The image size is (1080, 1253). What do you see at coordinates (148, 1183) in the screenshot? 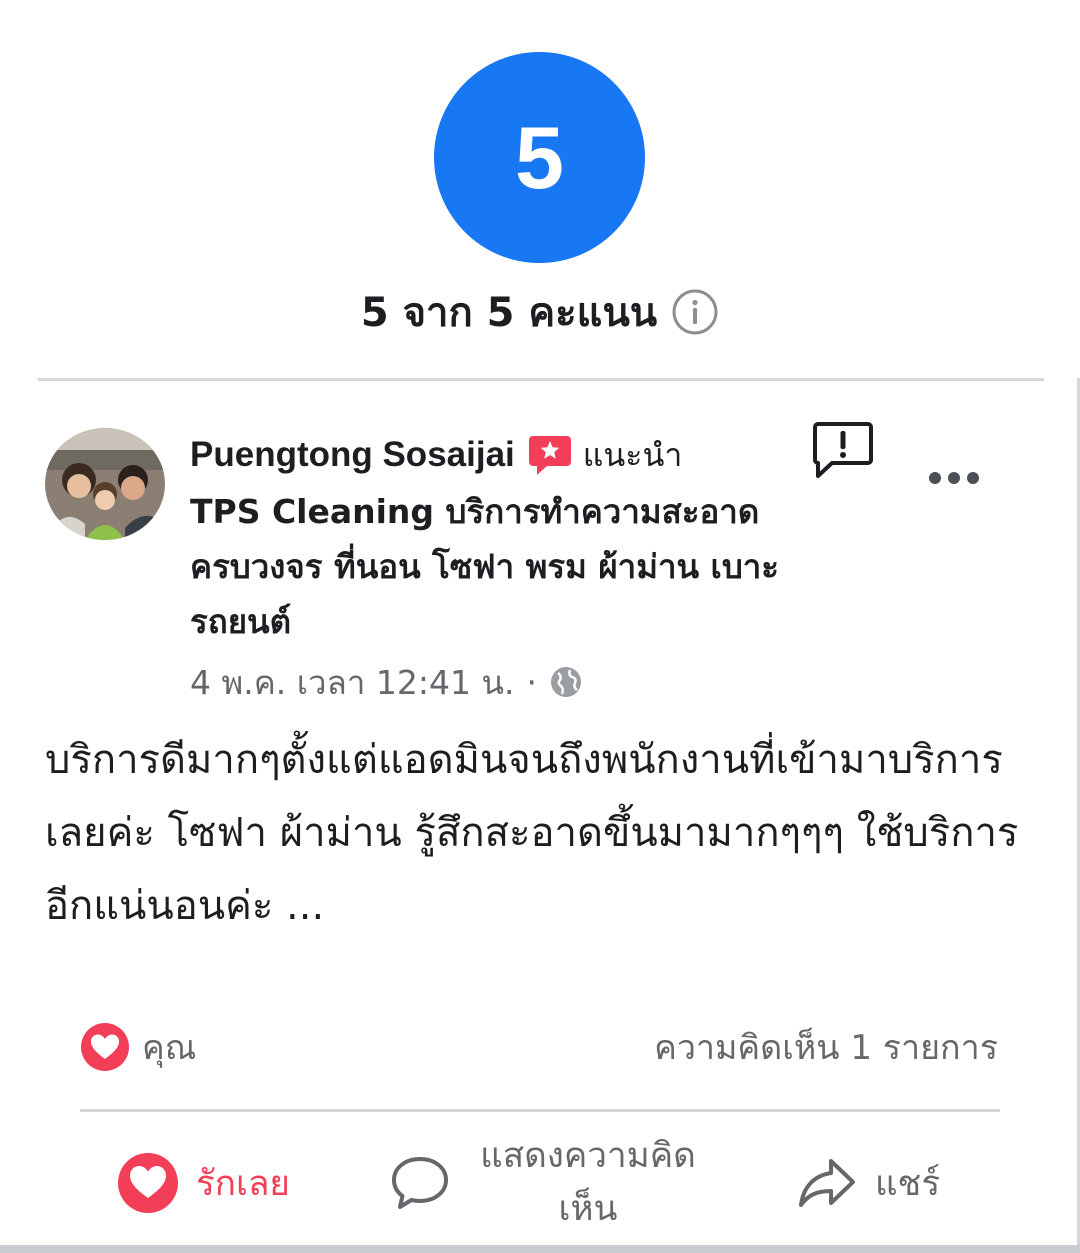
I see `heart-icon` at bounding box center [148, 1183].